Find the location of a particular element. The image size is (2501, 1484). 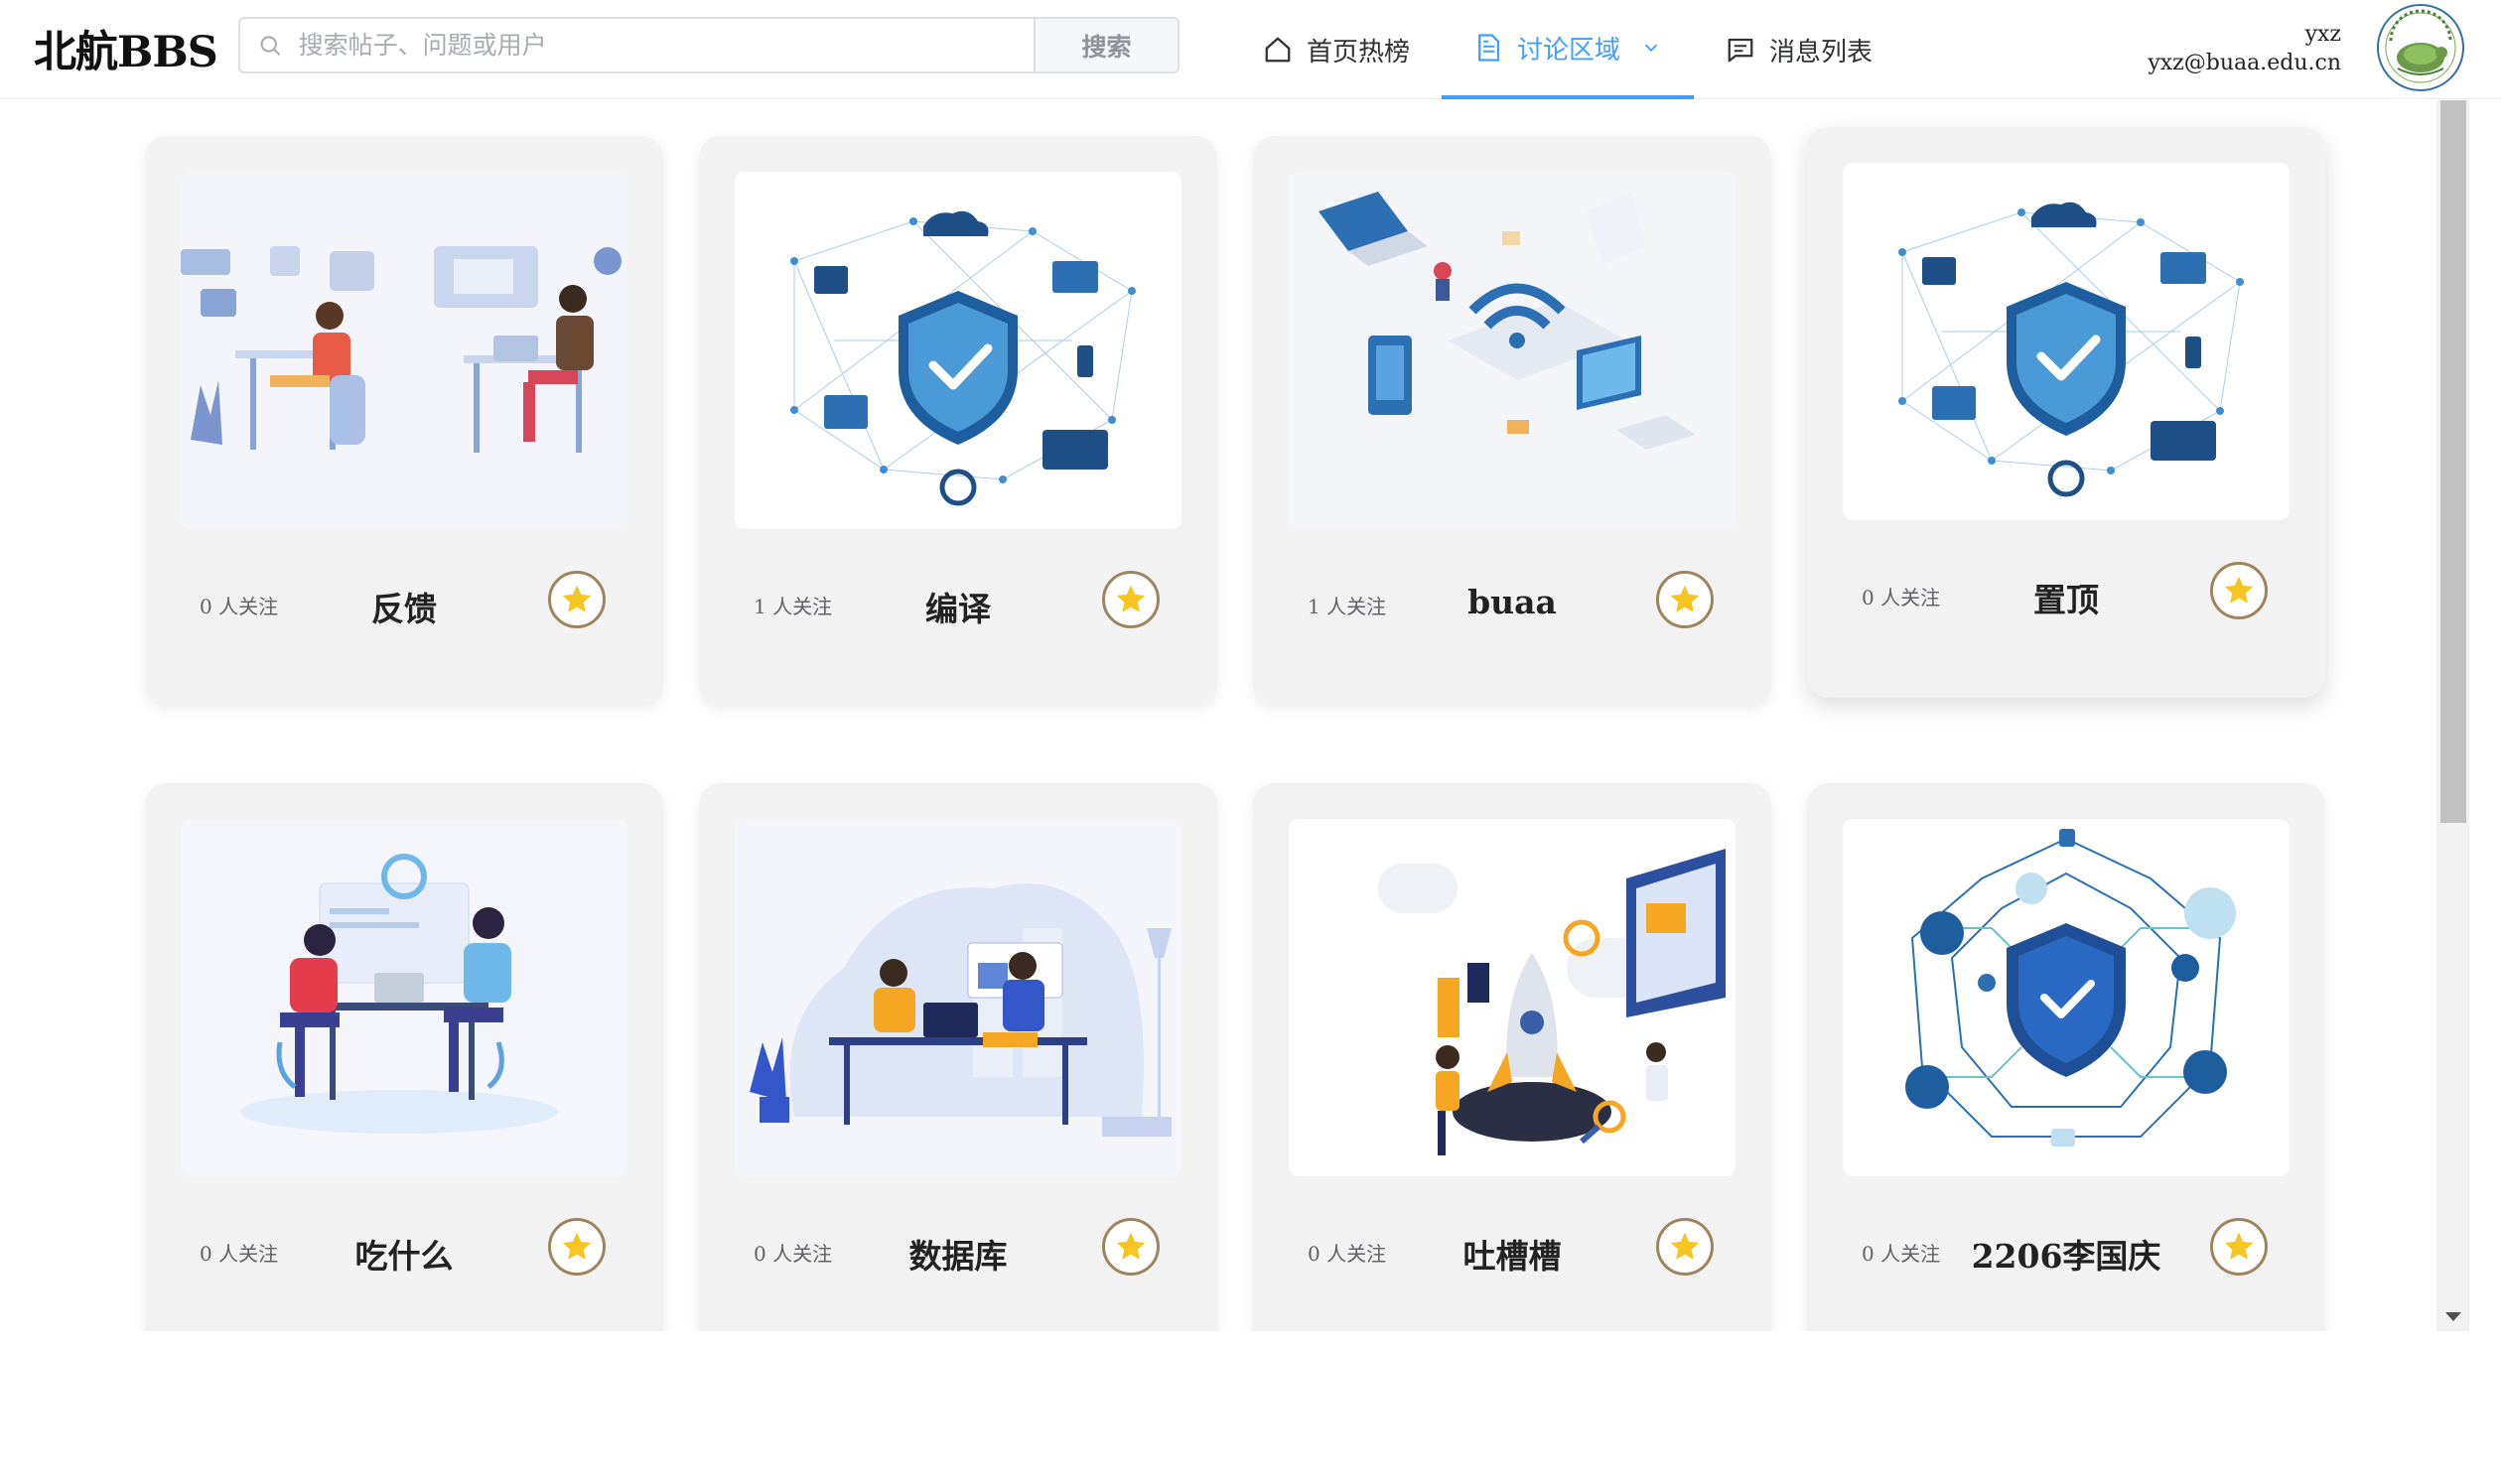

board-card: 1 人关注 buaa is located at coordinates (1512, 421).